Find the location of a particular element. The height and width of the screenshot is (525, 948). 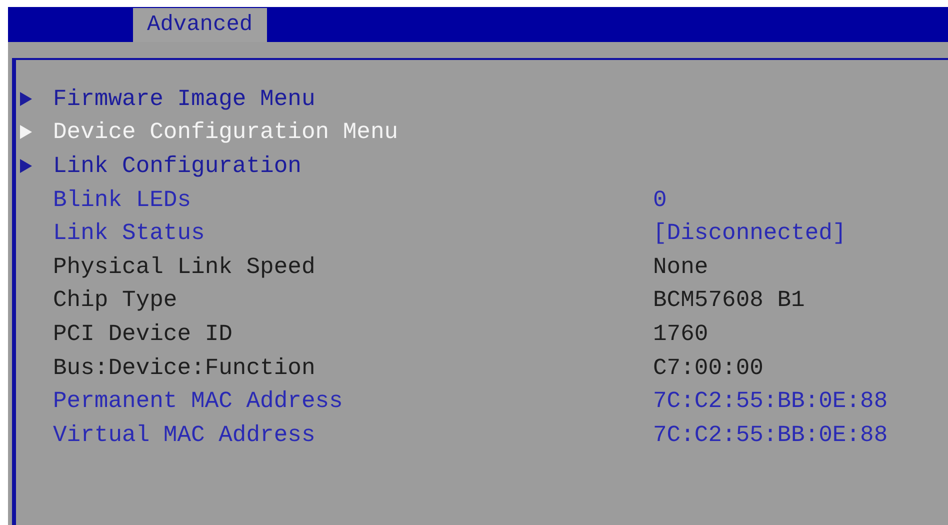

setting-label: Virtual MAC Address is located at coordinates (353, 434).